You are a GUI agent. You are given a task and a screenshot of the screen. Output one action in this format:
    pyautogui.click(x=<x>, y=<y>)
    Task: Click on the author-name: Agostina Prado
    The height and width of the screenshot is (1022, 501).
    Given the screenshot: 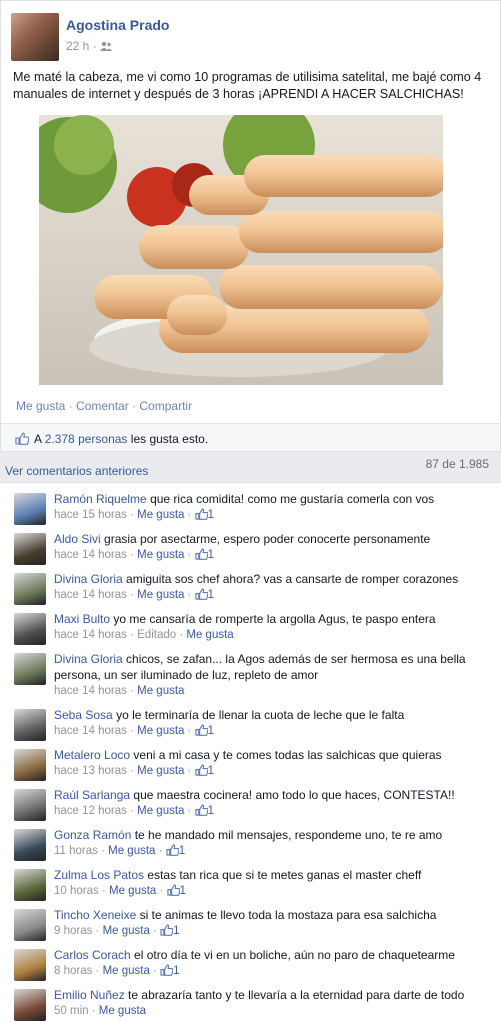 What is the action you would take?
    pyautogui.click(x=117, y=25)
    